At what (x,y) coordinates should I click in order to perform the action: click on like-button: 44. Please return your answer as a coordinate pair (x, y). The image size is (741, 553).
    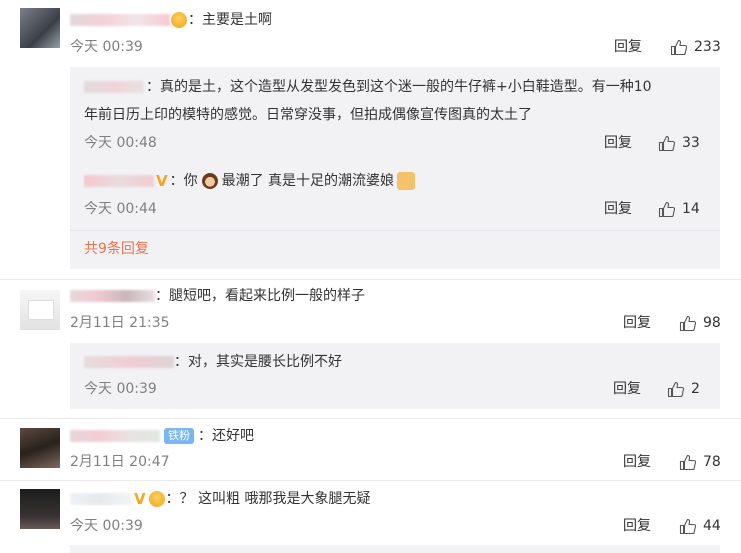
    Looking at the image, I should click on (700, 526).